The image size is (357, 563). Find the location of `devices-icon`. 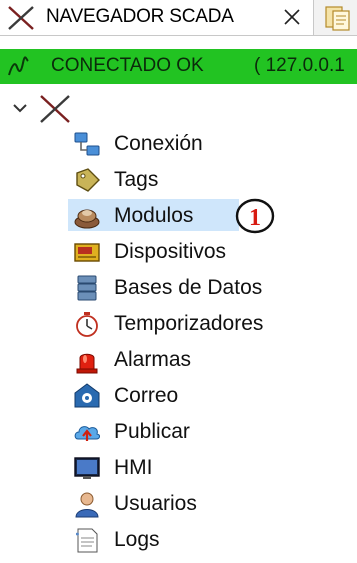

devices-icon is located at coordinates (87, 252).